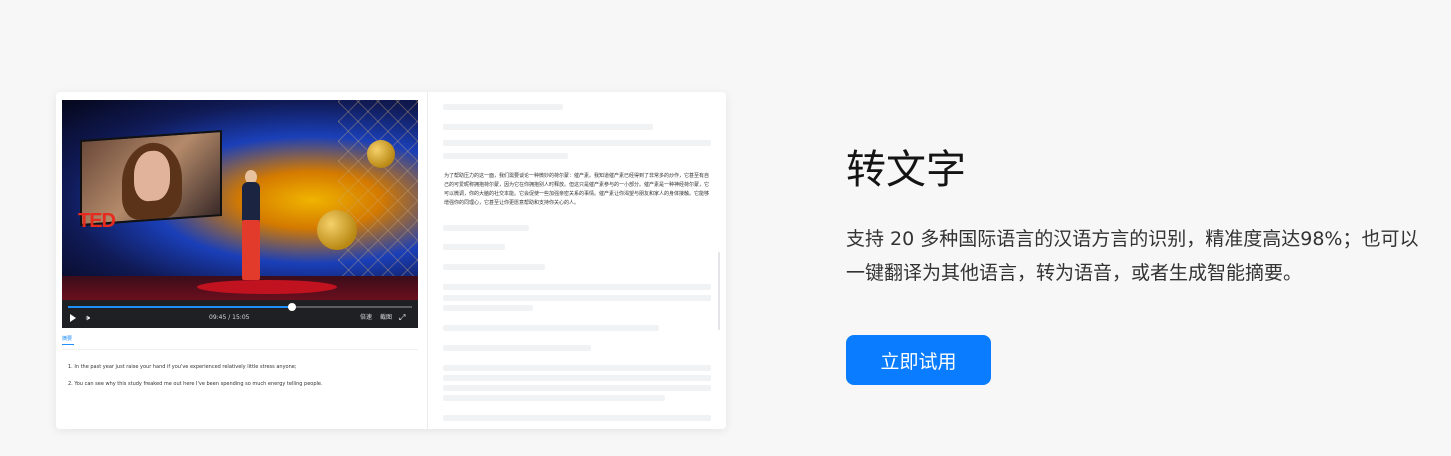  Describe the element at coordinates (73, 318) in the screenshot. I see `play-icon` at that location.